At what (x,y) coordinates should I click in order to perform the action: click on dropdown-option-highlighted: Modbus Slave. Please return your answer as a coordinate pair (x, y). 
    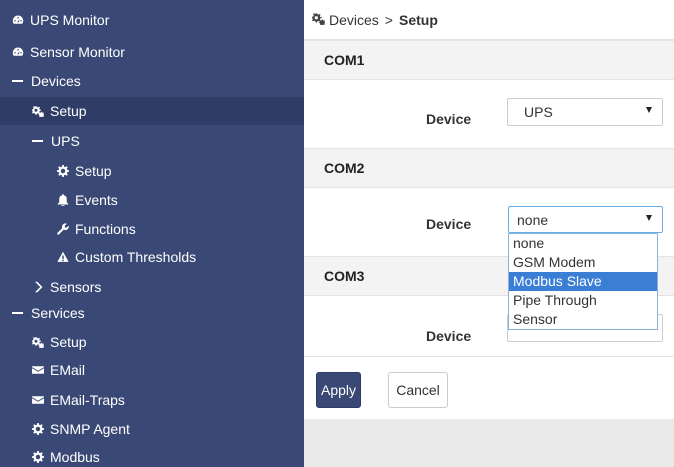
    Looking at the image, I should click on (583, 281).